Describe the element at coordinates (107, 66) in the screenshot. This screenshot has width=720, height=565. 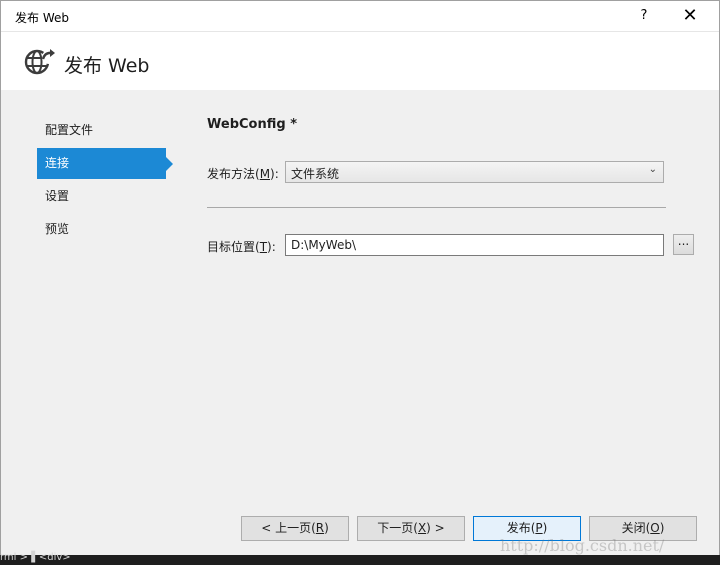
I see `dialog-heading: 发布 Web` at that location.